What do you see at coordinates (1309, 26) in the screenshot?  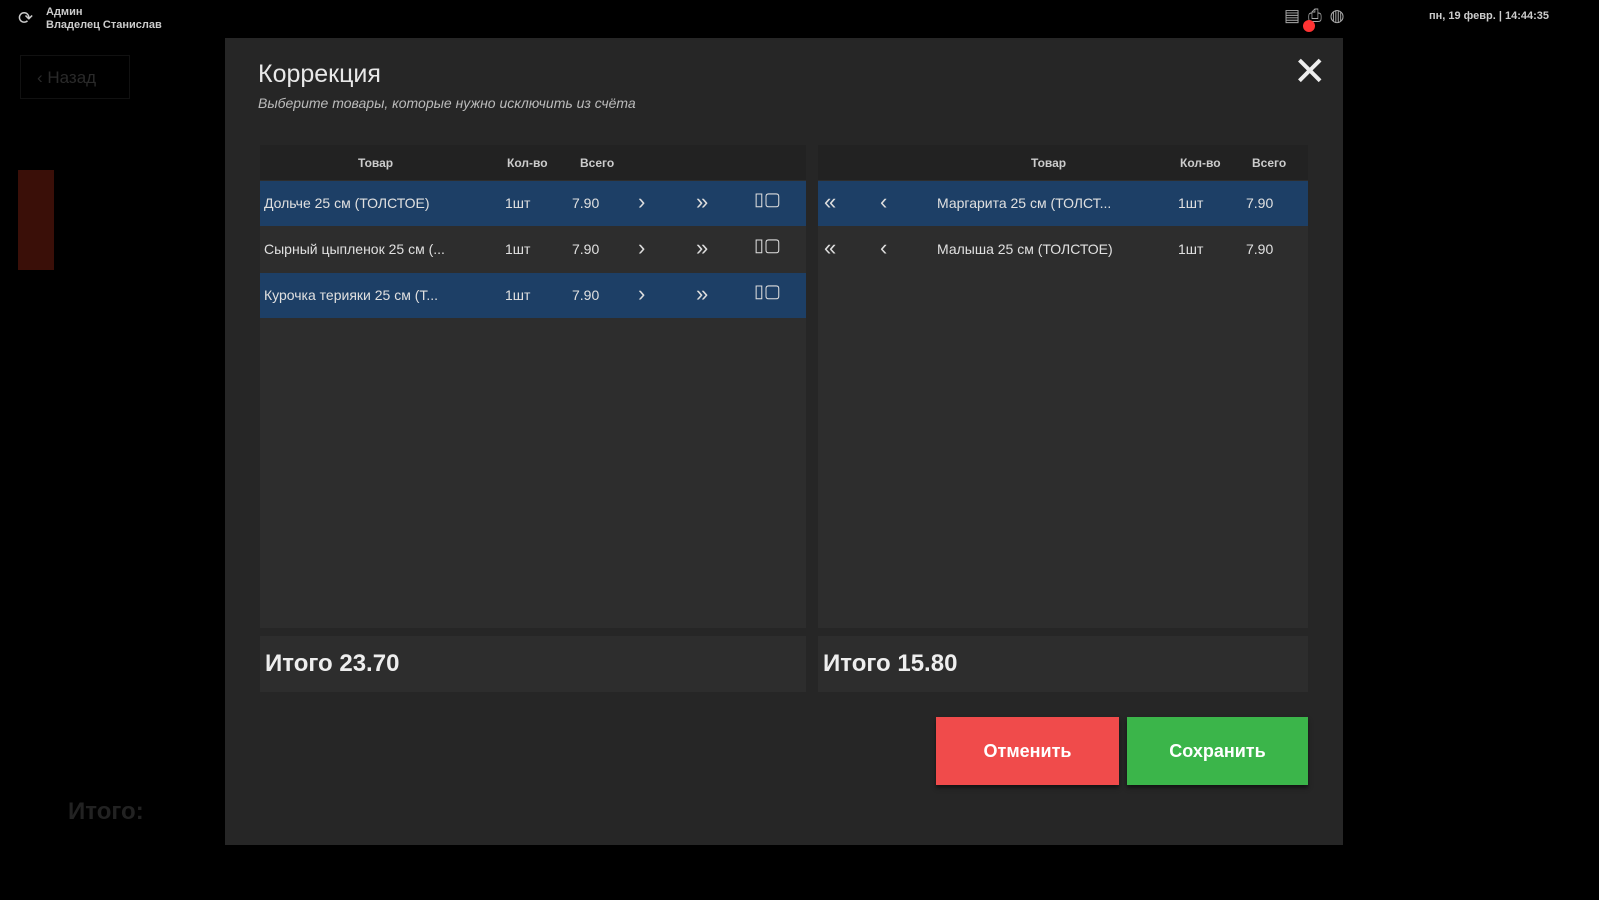 I see `notification-badge` at bounding box center [1309, 26].